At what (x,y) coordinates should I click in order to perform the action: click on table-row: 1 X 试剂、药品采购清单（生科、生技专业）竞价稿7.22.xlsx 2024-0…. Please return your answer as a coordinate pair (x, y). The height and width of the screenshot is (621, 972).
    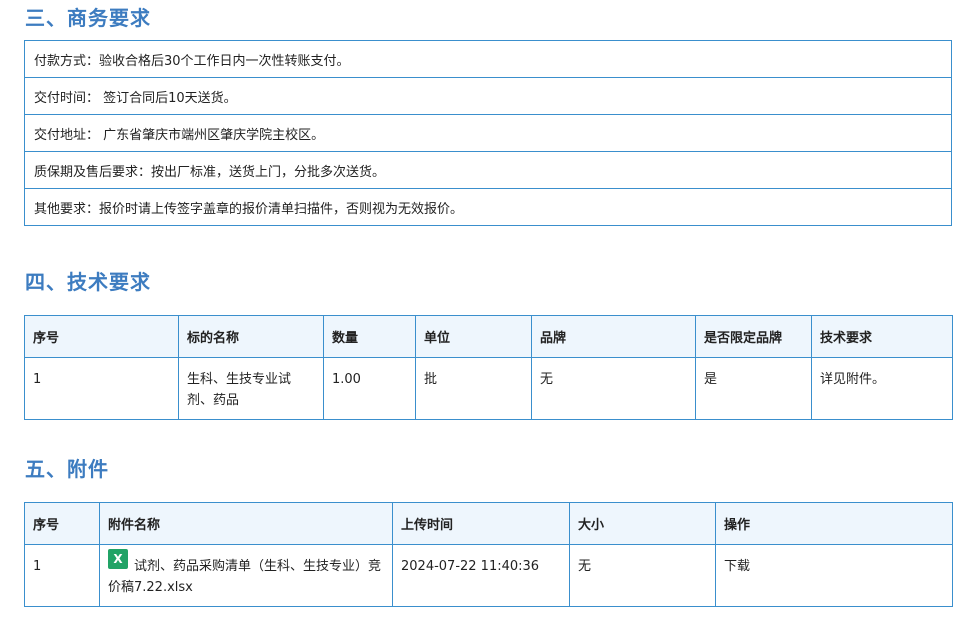
    Looking at the image, I should click on (488, 575).